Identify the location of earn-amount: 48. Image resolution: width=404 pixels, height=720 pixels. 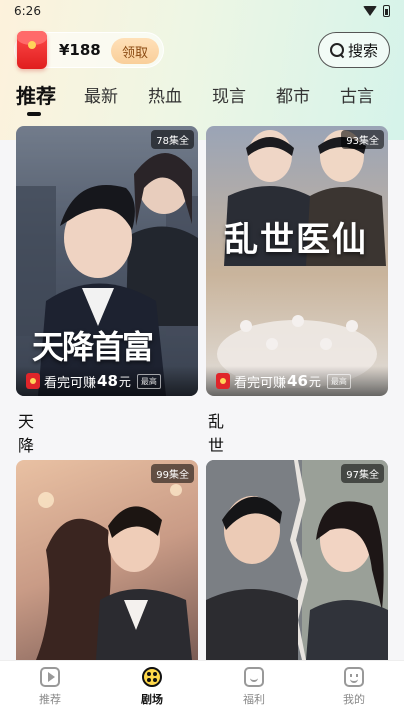
(107, 381).